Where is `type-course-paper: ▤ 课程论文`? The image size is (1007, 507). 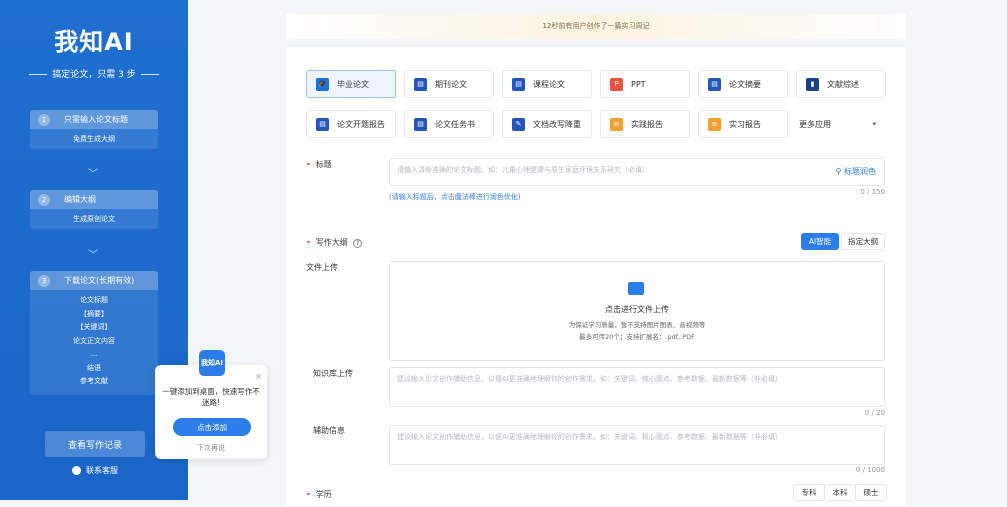
type-course-paper: ▤ 课程论文 is located at coordinates (547, 84).